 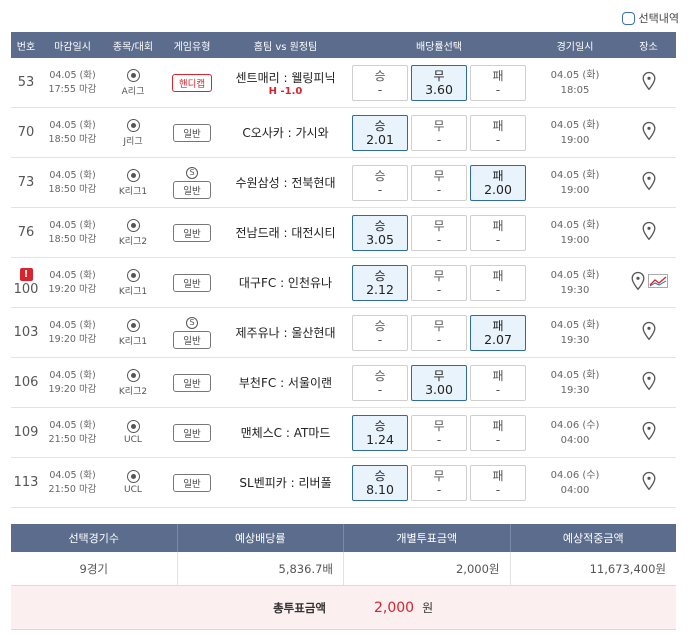 I want to click on game-type-tag: 핸디캡, so click(x=192, y=82).